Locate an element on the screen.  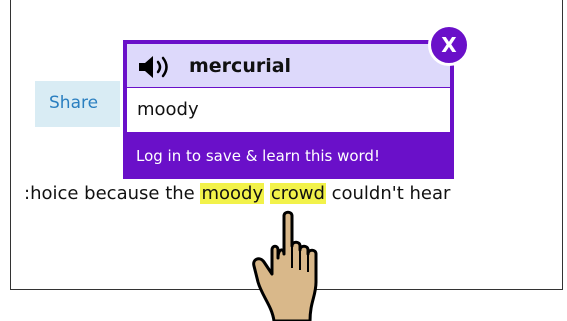
popup-definition-box: moody is located at coordinates (288, 110).